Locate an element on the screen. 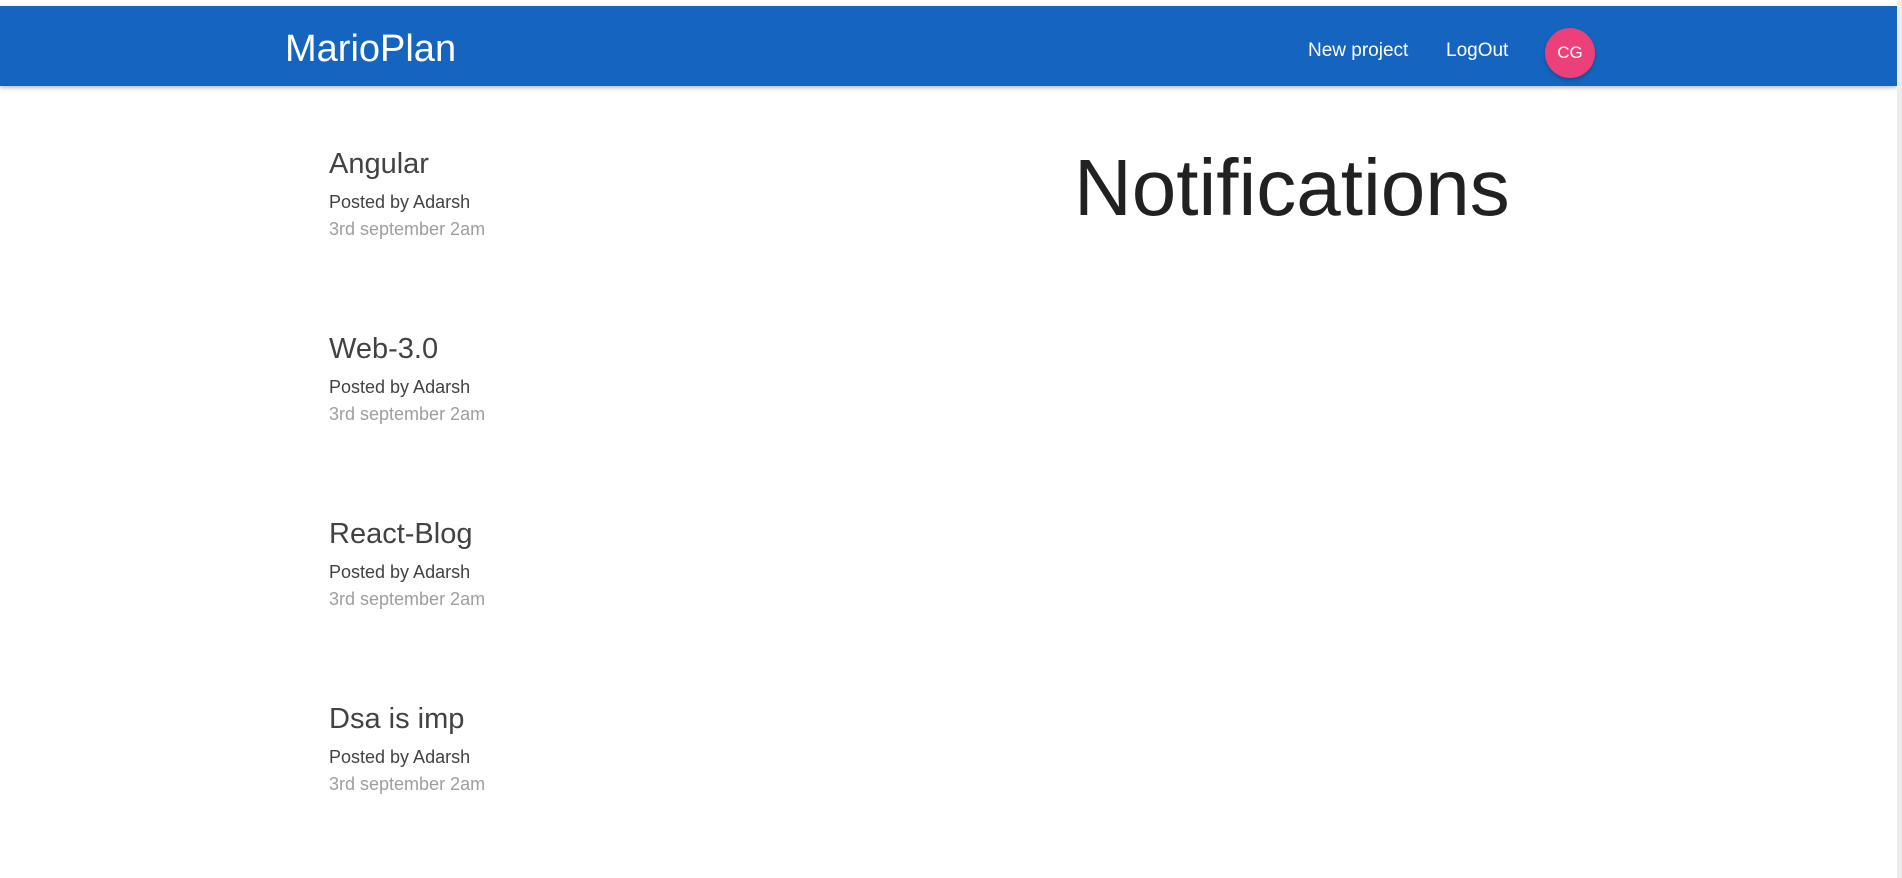 Image resolution: width=1902 pixels, height=878 pixels. brand-logo: MarioPlan is located at coordinates (370, 49).